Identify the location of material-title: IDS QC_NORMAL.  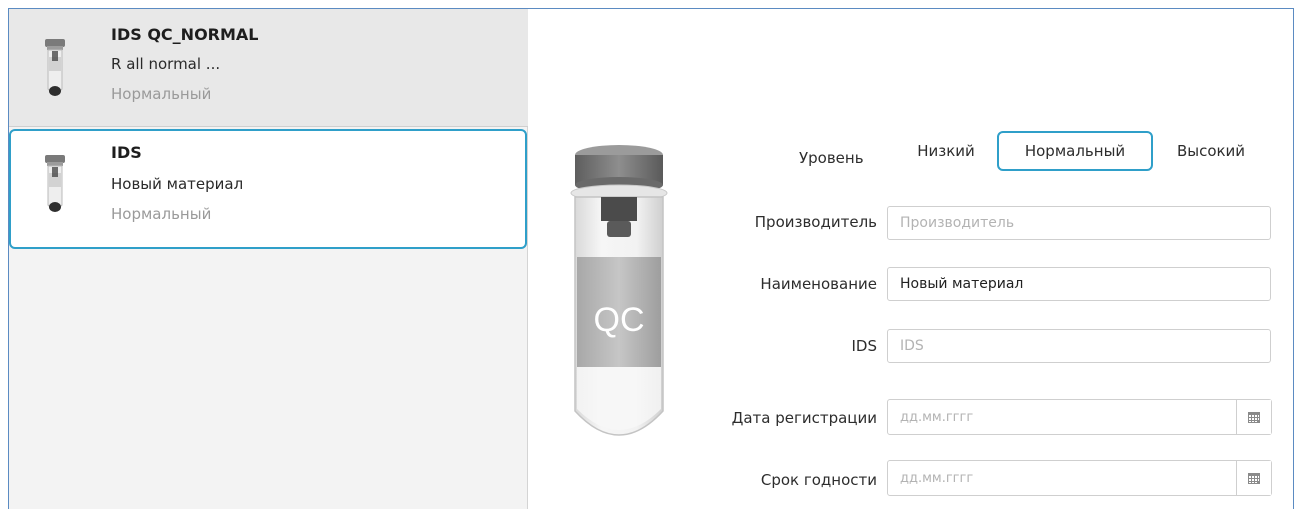
(185, 34).